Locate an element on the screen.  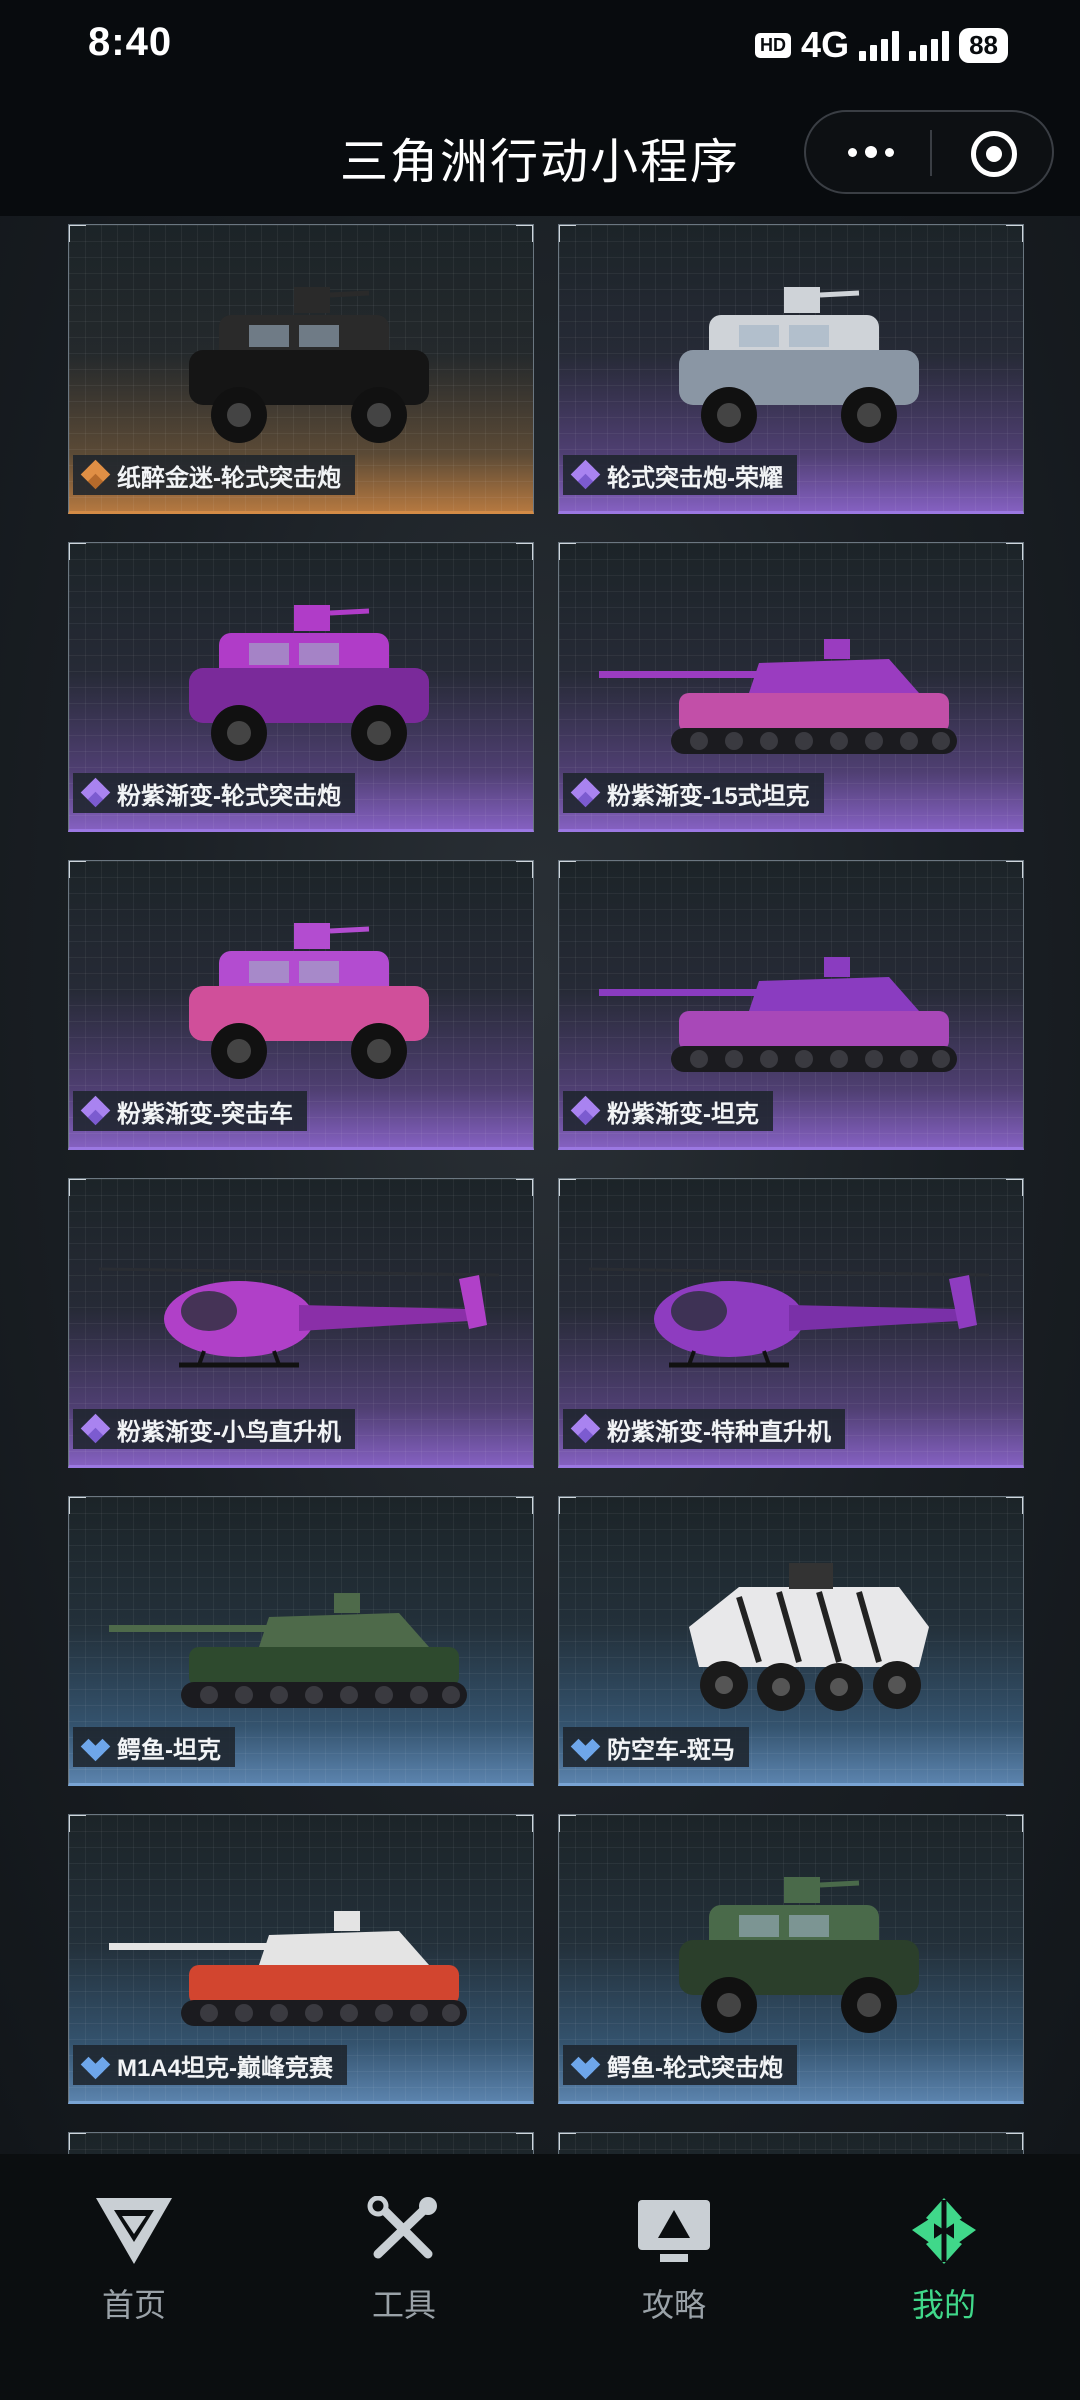
vehicle-skin-card: 粉紫渐变-轮式突击炮 is located at coordinates (301, 687).